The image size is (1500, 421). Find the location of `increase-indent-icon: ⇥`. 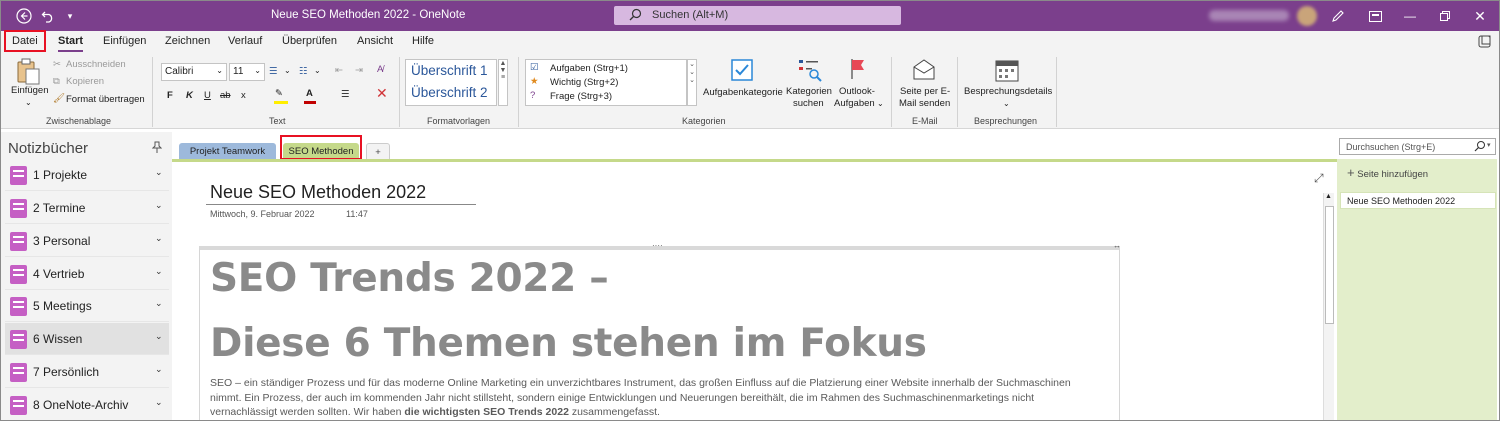

increase-indent-icon: ⇥ is located at coordinates (359, 71).